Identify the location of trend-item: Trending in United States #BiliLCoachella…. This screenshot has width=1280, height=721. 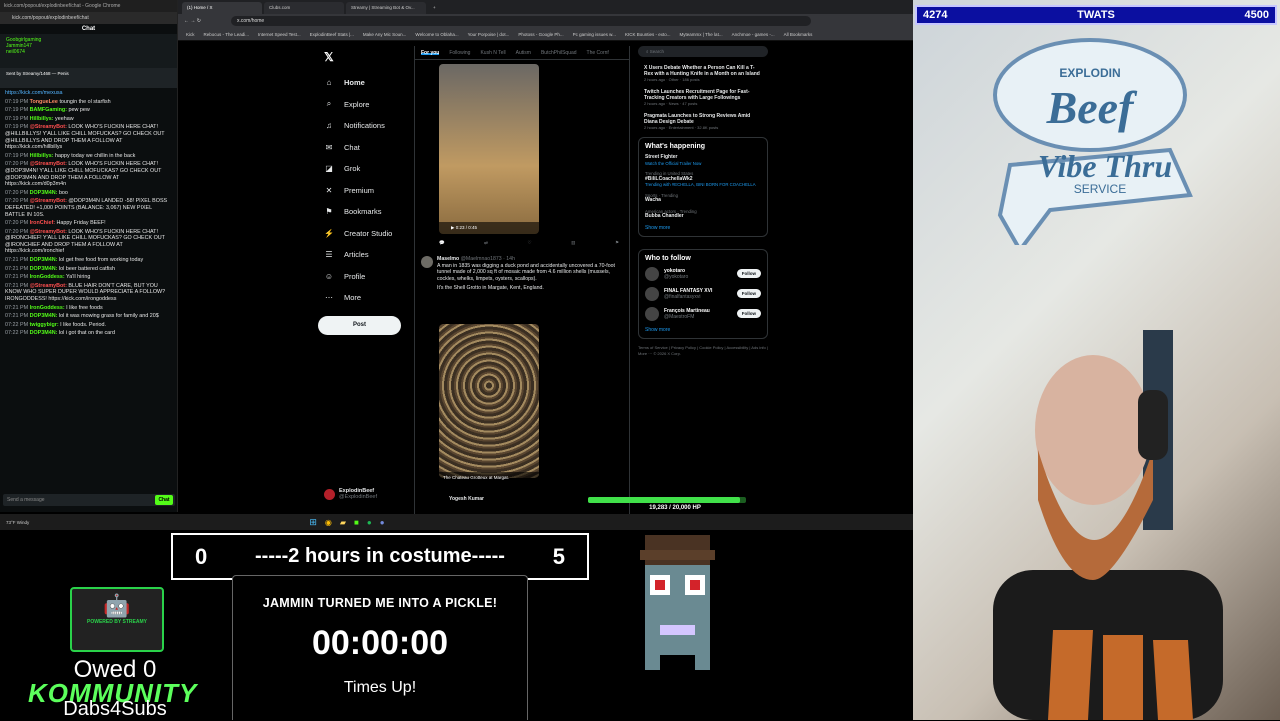
(703, 179).